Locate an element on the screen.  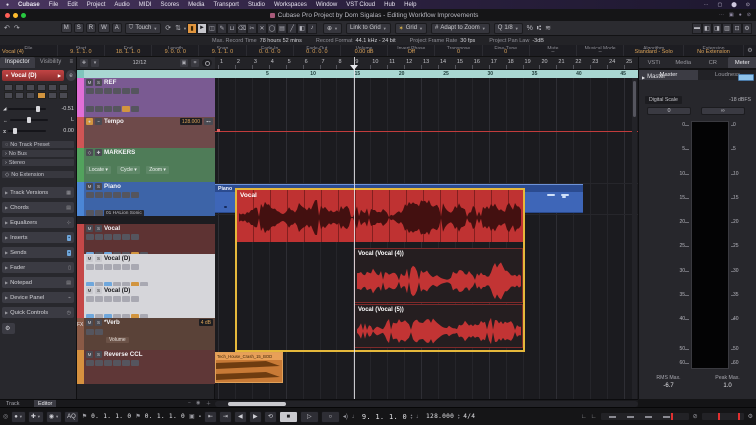
add-track-icon: ✚ is located at coordinates (84, 63).